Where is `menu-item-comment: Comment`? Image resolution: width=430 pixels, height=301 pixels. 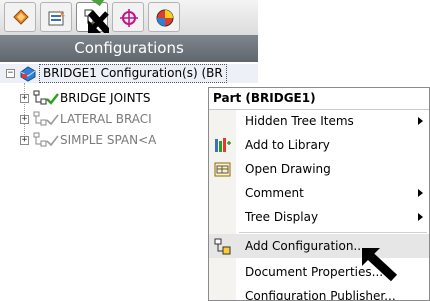
menu-item-comment: Comment is located at coordinates (319, 193).